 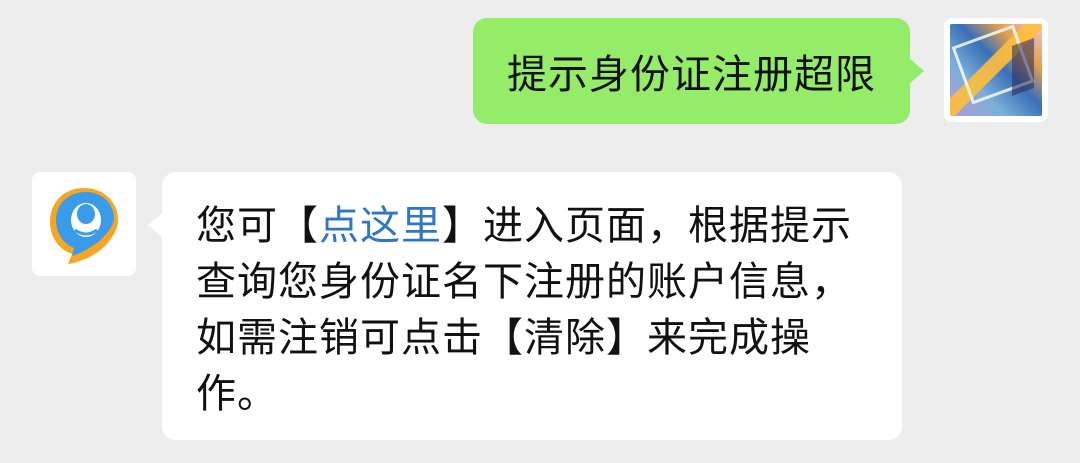 I want to click on click-here-link: 点这里, so click(x=380, y=226).